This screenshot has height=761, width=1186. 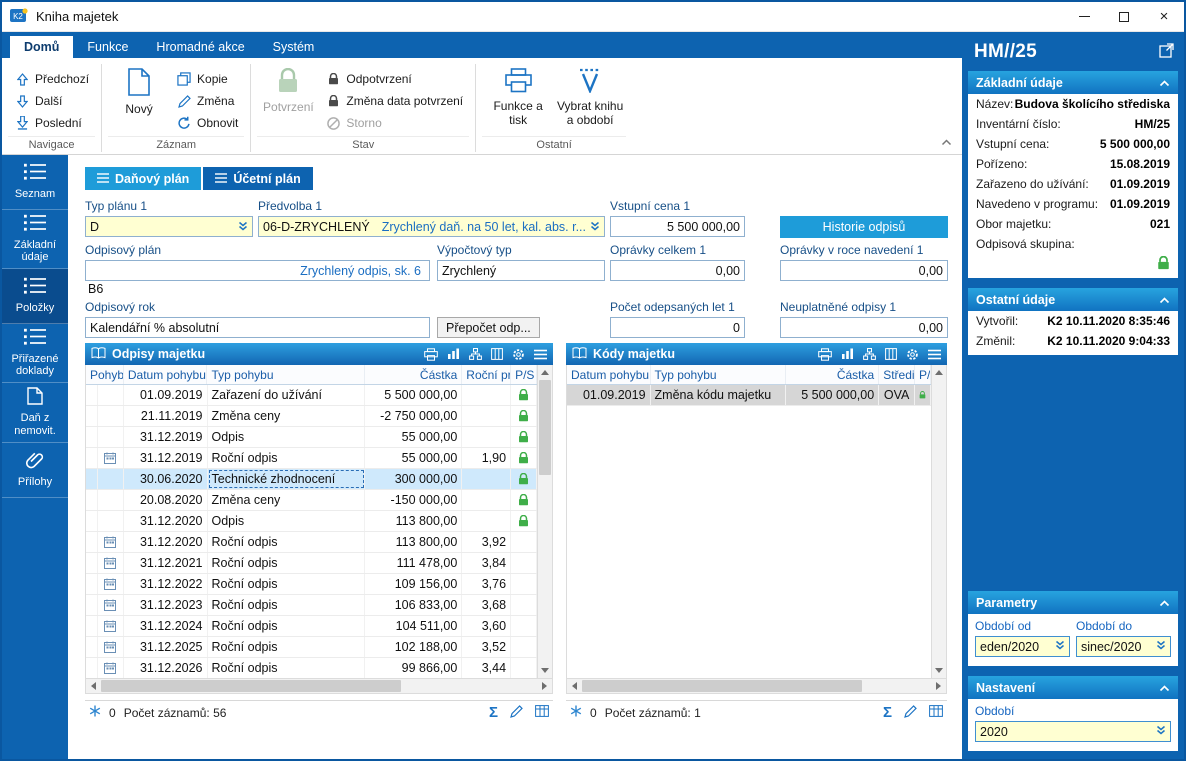 What do you see at coordinates (1073, 687) in the screenshot?
I see `card-header-nastaveni: Nastavení` at bounding box center [1073, 687].